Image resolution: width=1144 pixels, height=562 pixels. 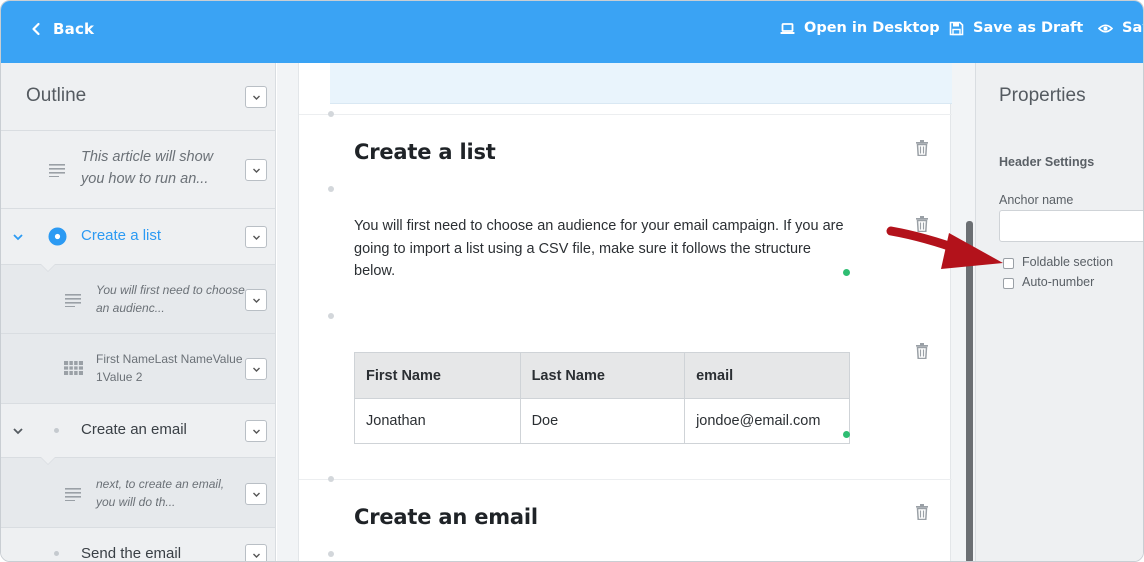 I want to click on table-icon, so click(x=73, y=368).